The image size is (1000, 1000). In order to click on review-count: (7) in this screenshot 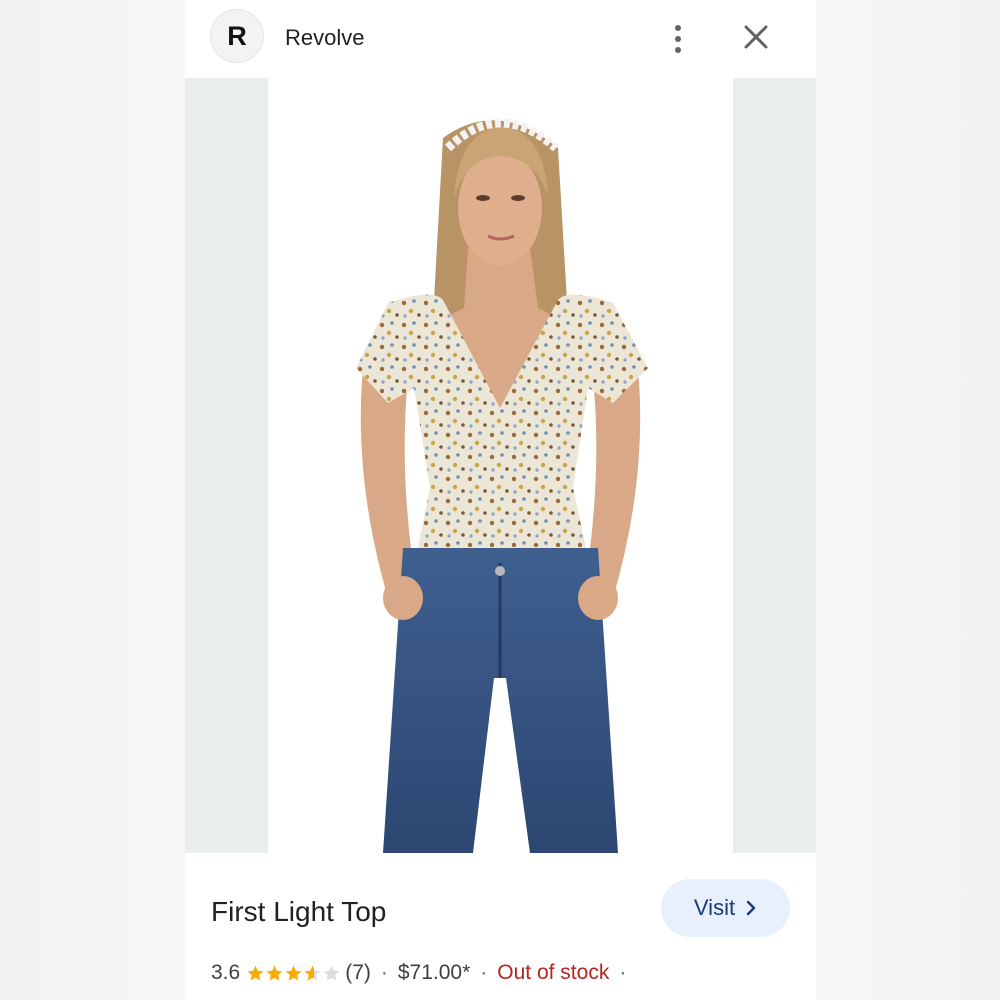, I will do `click(358, 973)`.